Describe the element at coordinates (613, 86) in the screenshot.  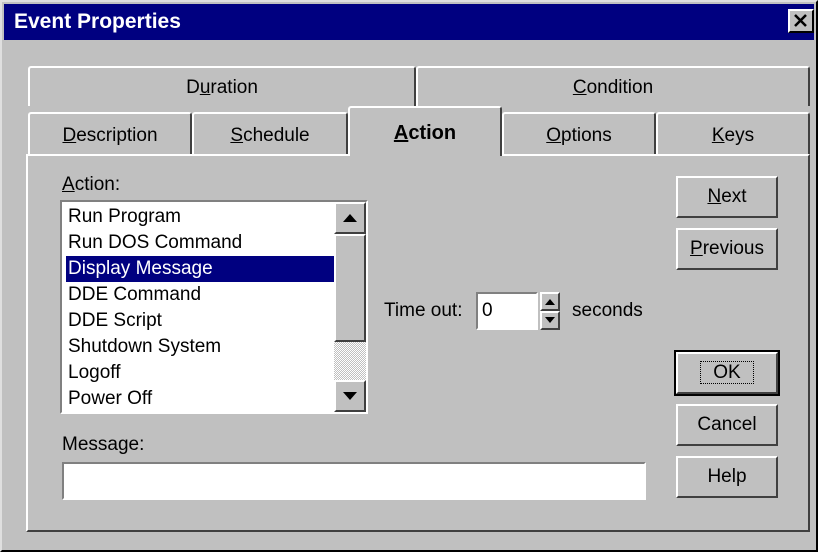
I see `tab-condition: Condition` at that location.